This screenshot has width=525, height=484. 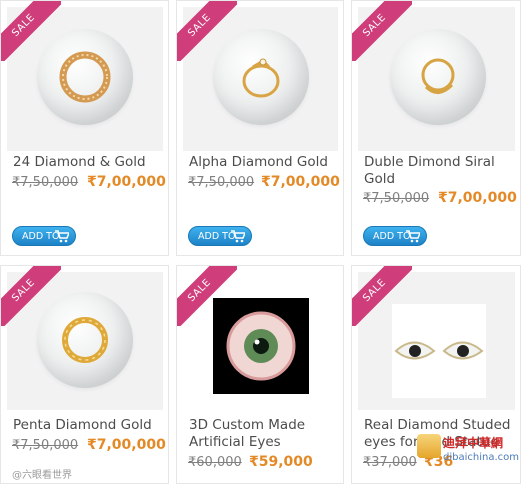 I want to click on product-name: Penta Diamond Gold, so click(x=82, y=425).